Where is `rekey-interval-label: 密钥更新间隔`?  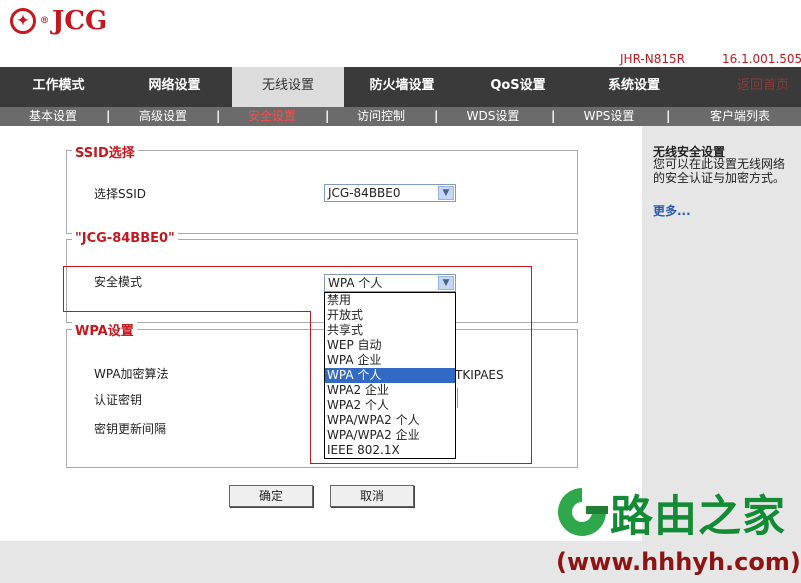 rekey-interval-label: 密钥更新间隔 is located at coordinates (130, 429).